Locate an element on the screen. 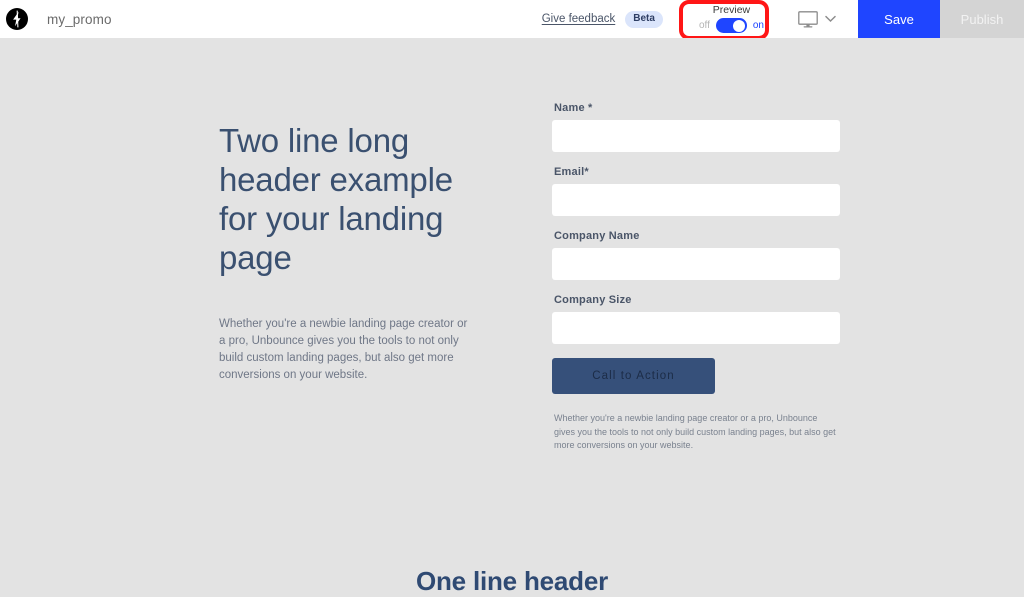  field-label-name: Name * is located at coordinates (573, 108).